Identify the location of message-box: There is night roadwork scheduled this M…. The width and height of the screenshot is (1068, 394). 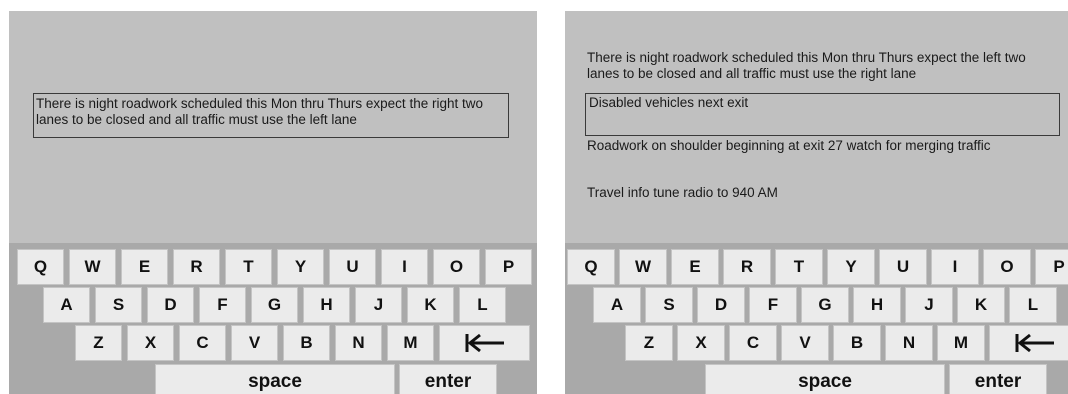
(271, 115).